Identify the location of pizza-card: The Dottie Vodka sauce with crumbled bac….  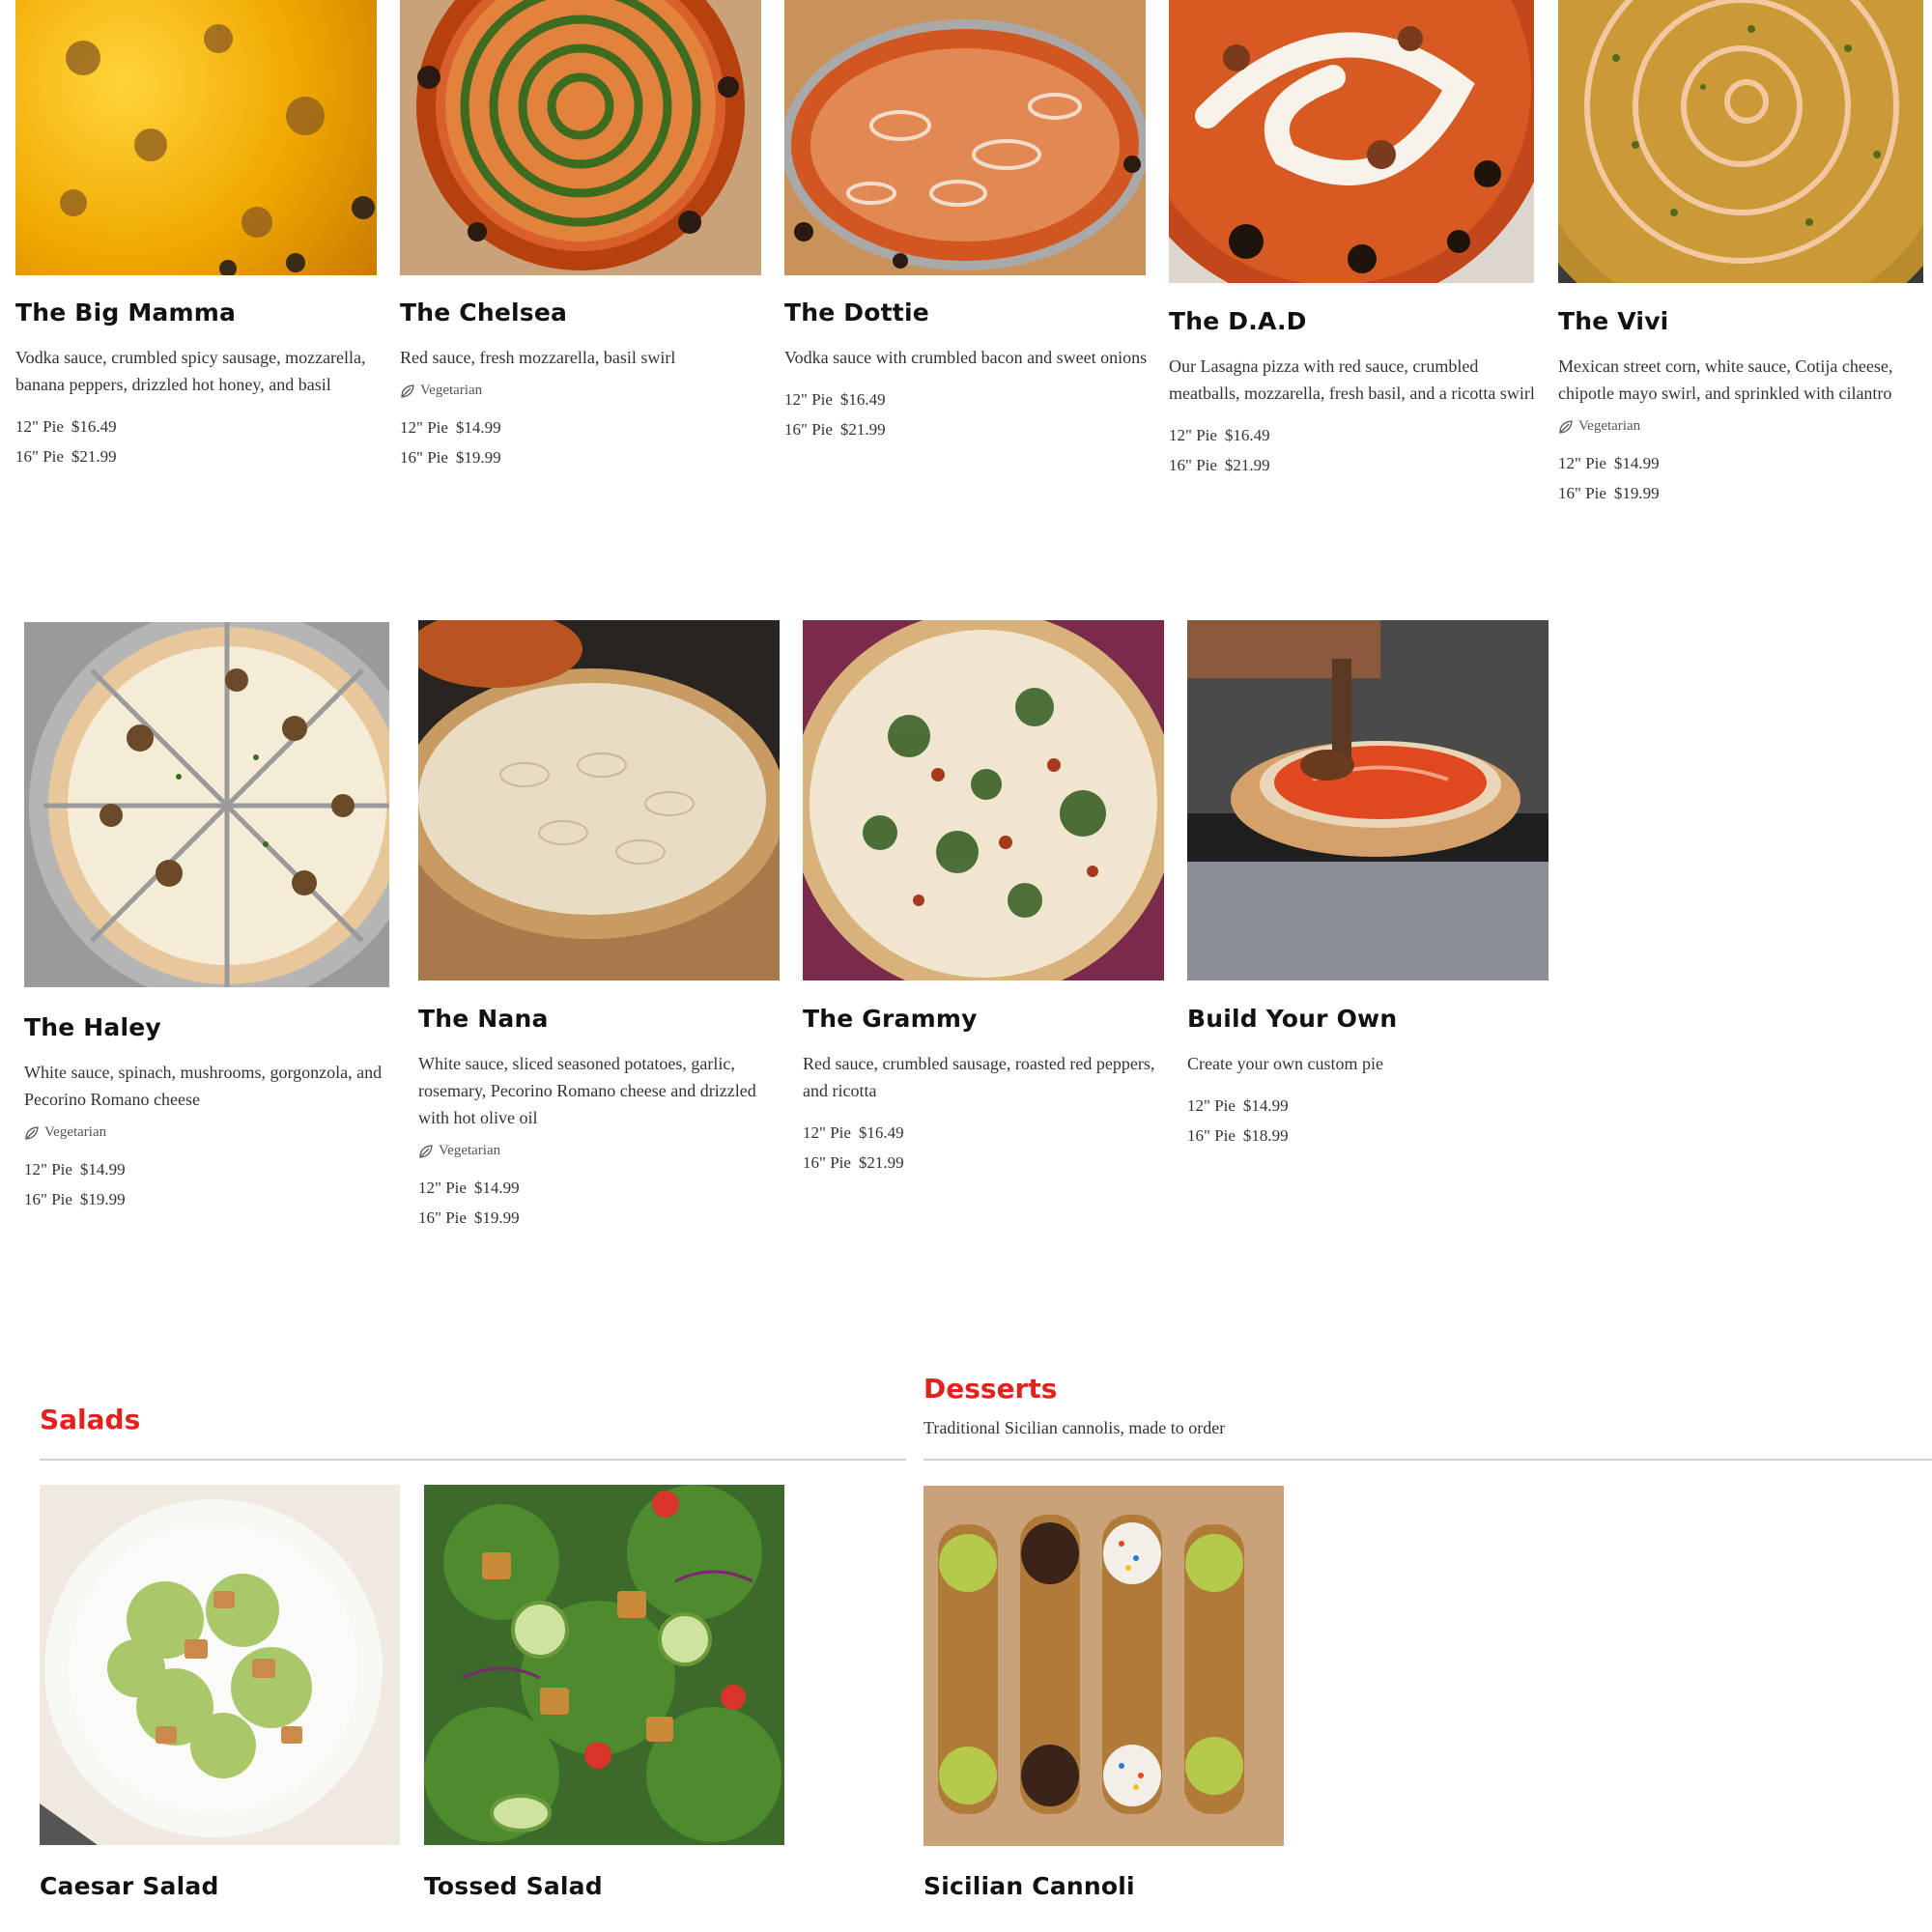
(967, 371).